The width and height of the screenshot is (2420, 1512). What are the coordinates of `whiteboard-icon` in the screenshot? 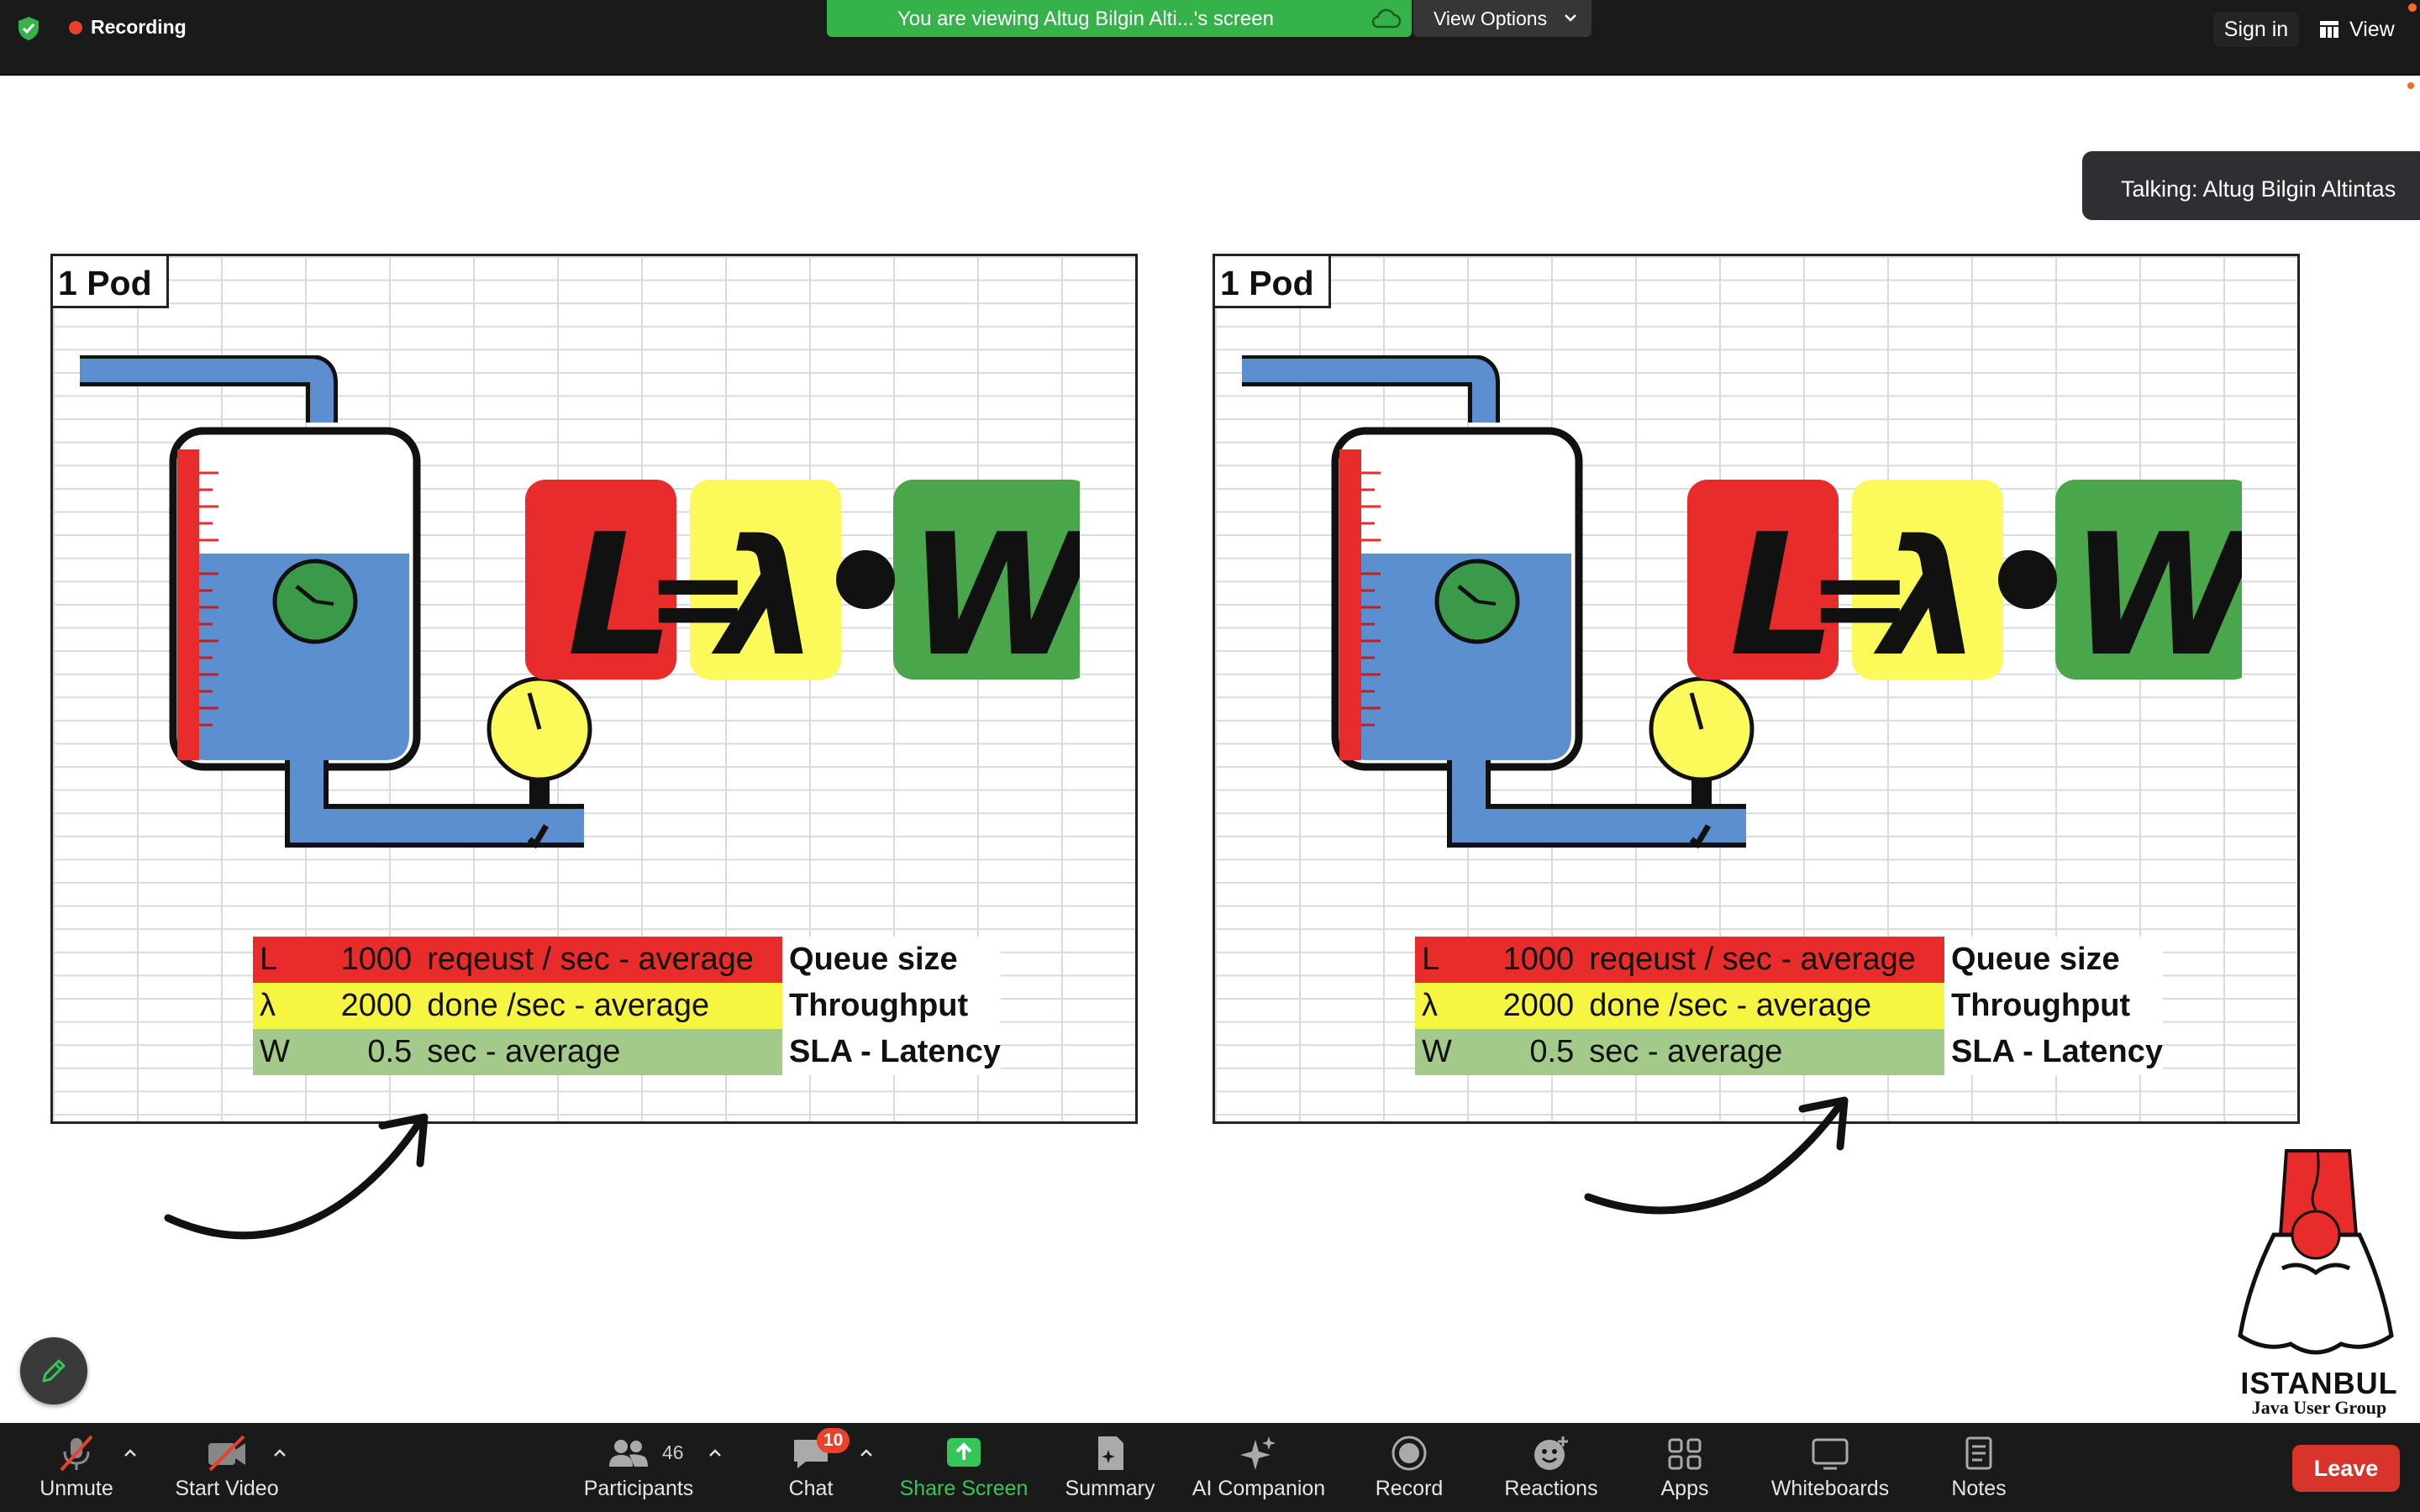 It's located at (1830, 1454).